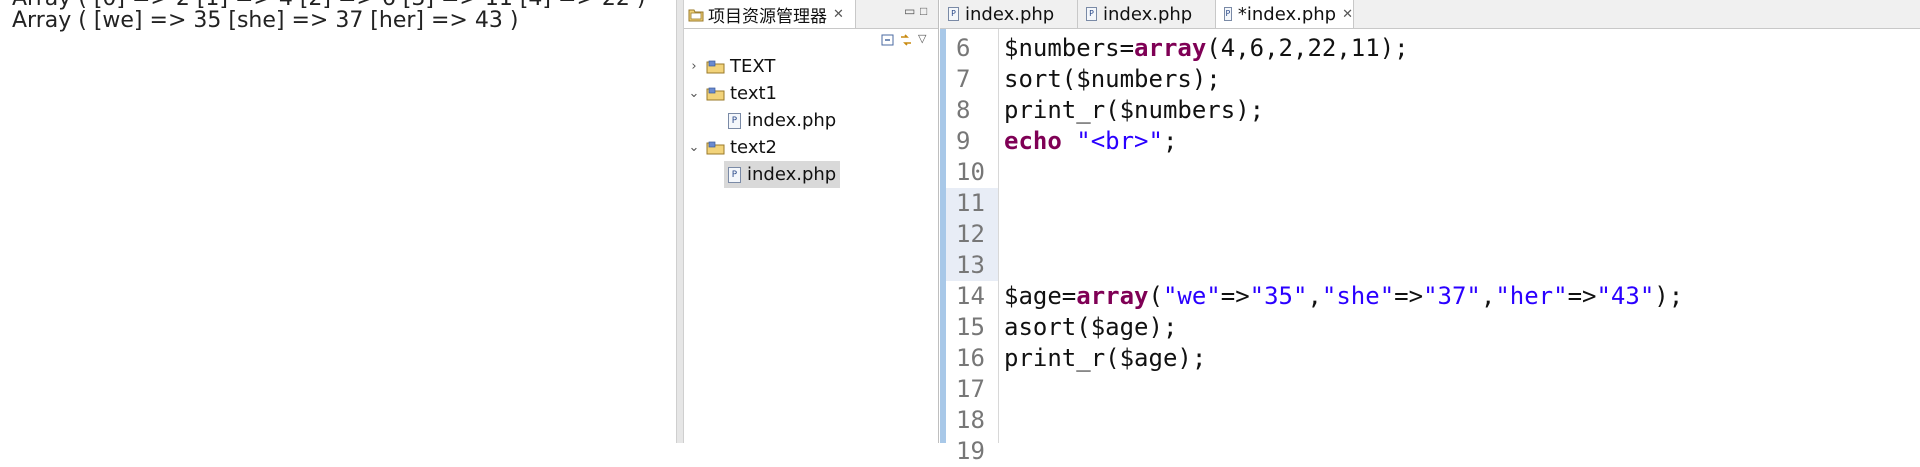  I want to click on explorer-header: 项目资源管理器 ✕ ▭ □, so click(811, 14).